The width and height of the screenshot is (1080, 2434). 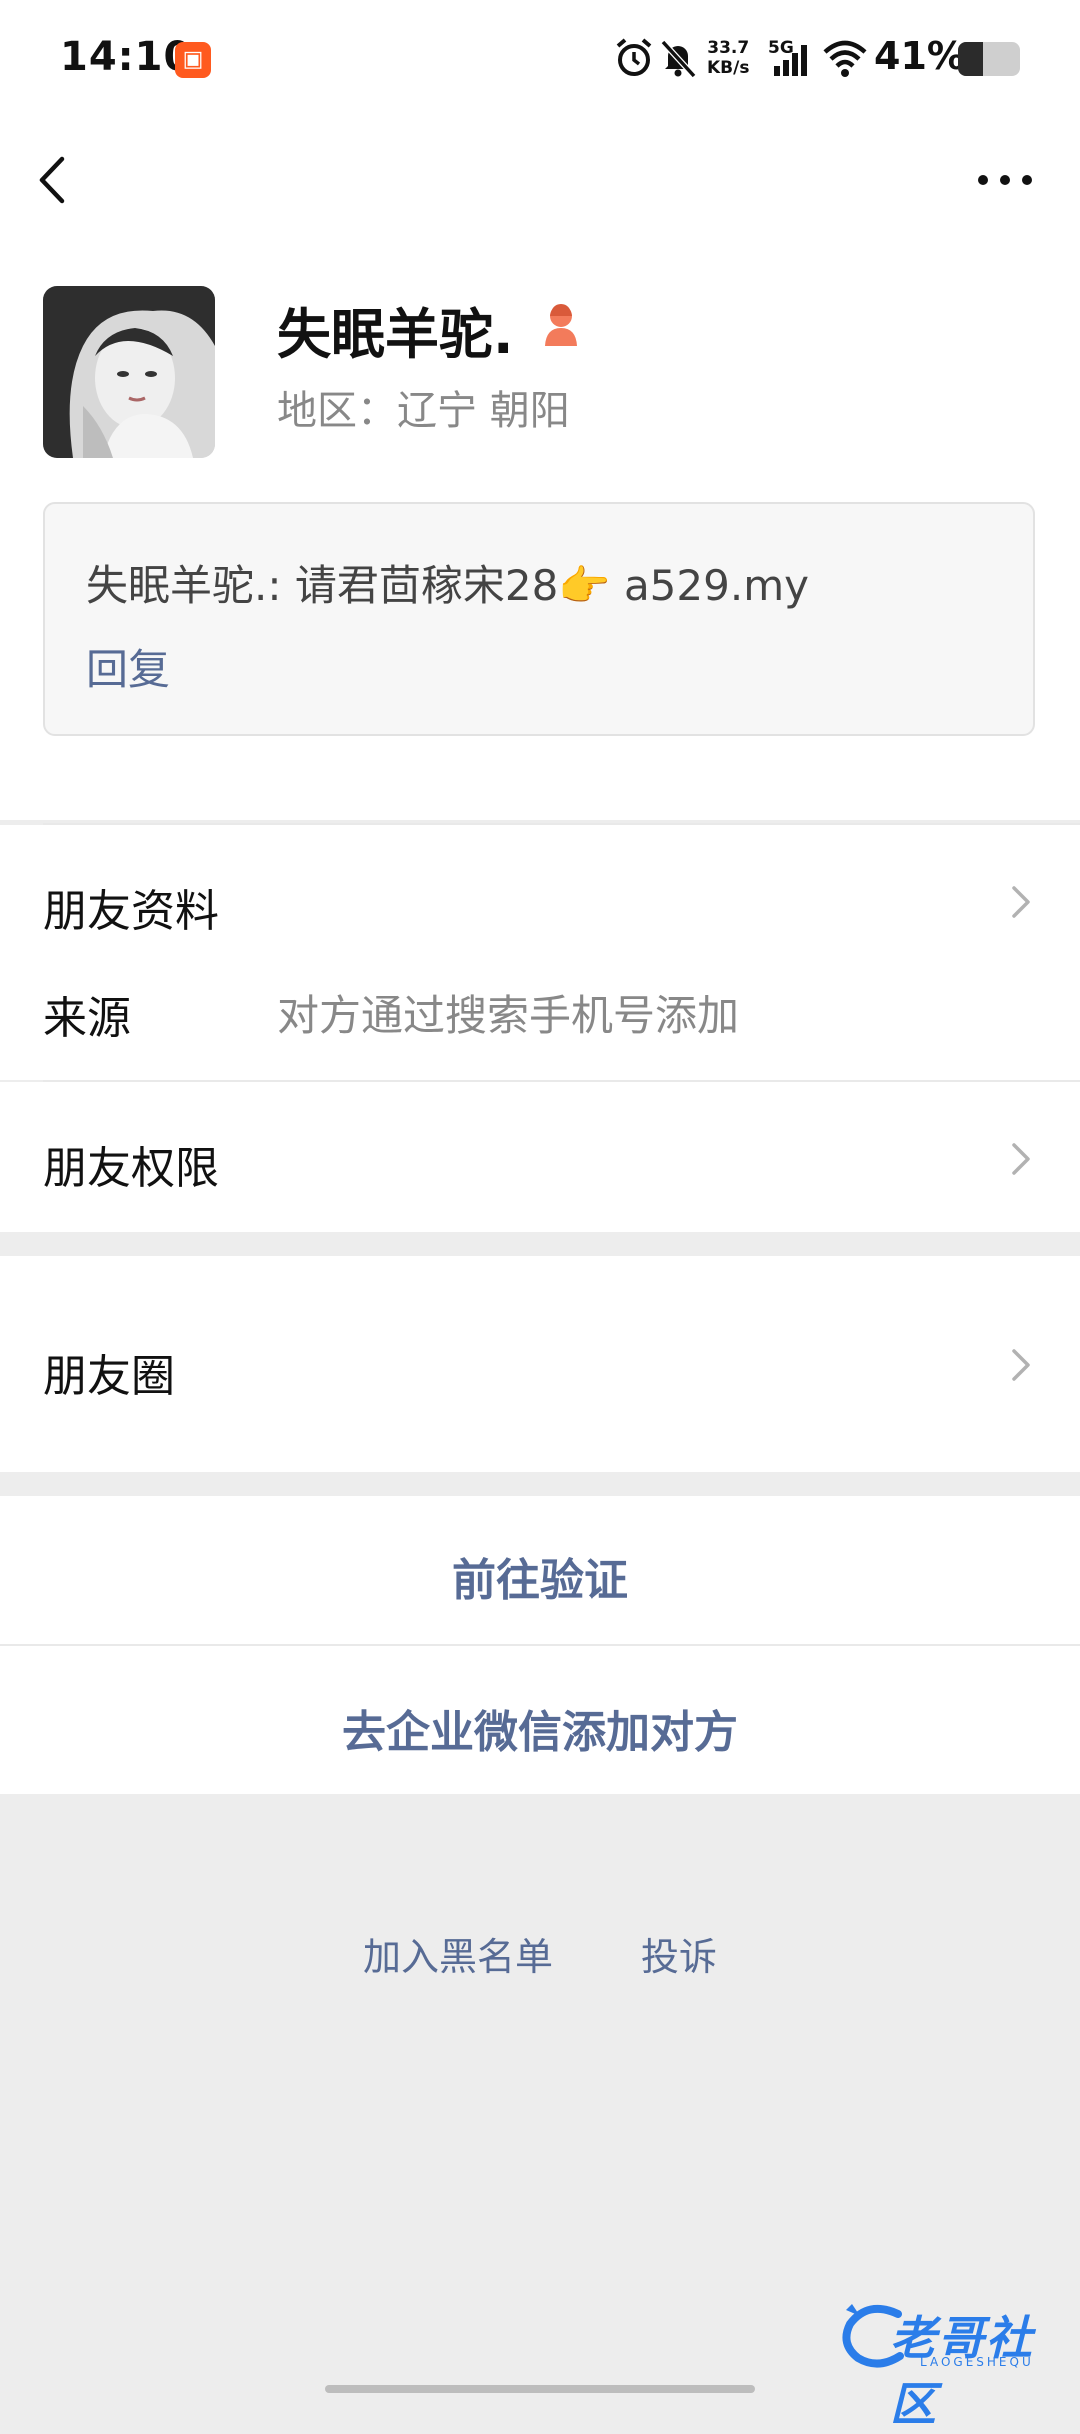 I want to click on battery-level, so click(x=971, y=59).